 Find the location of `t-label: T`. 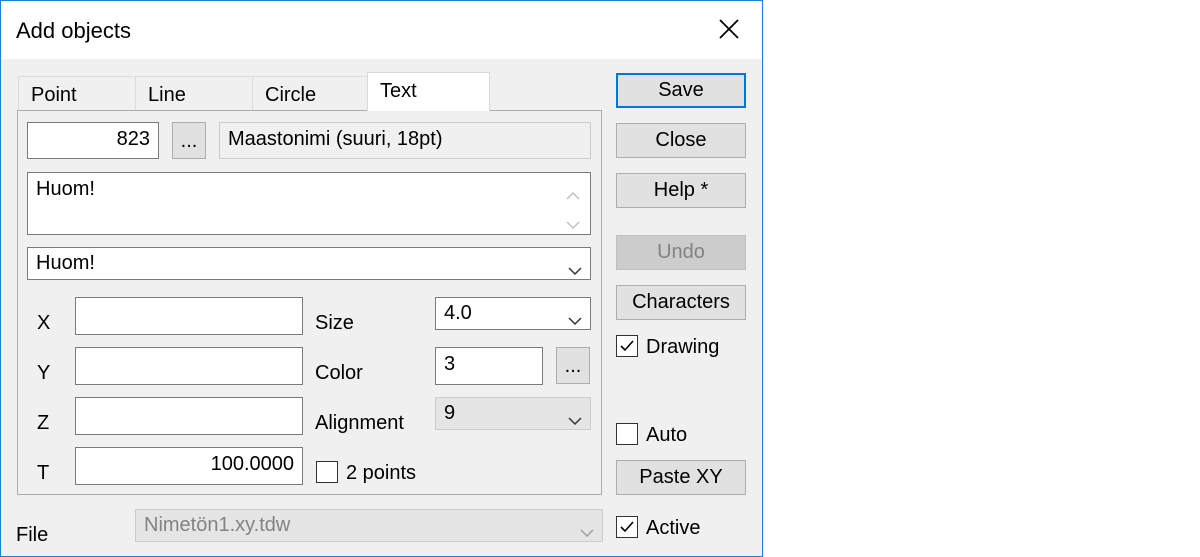

t-label: T is located at coordinates (43, 473).